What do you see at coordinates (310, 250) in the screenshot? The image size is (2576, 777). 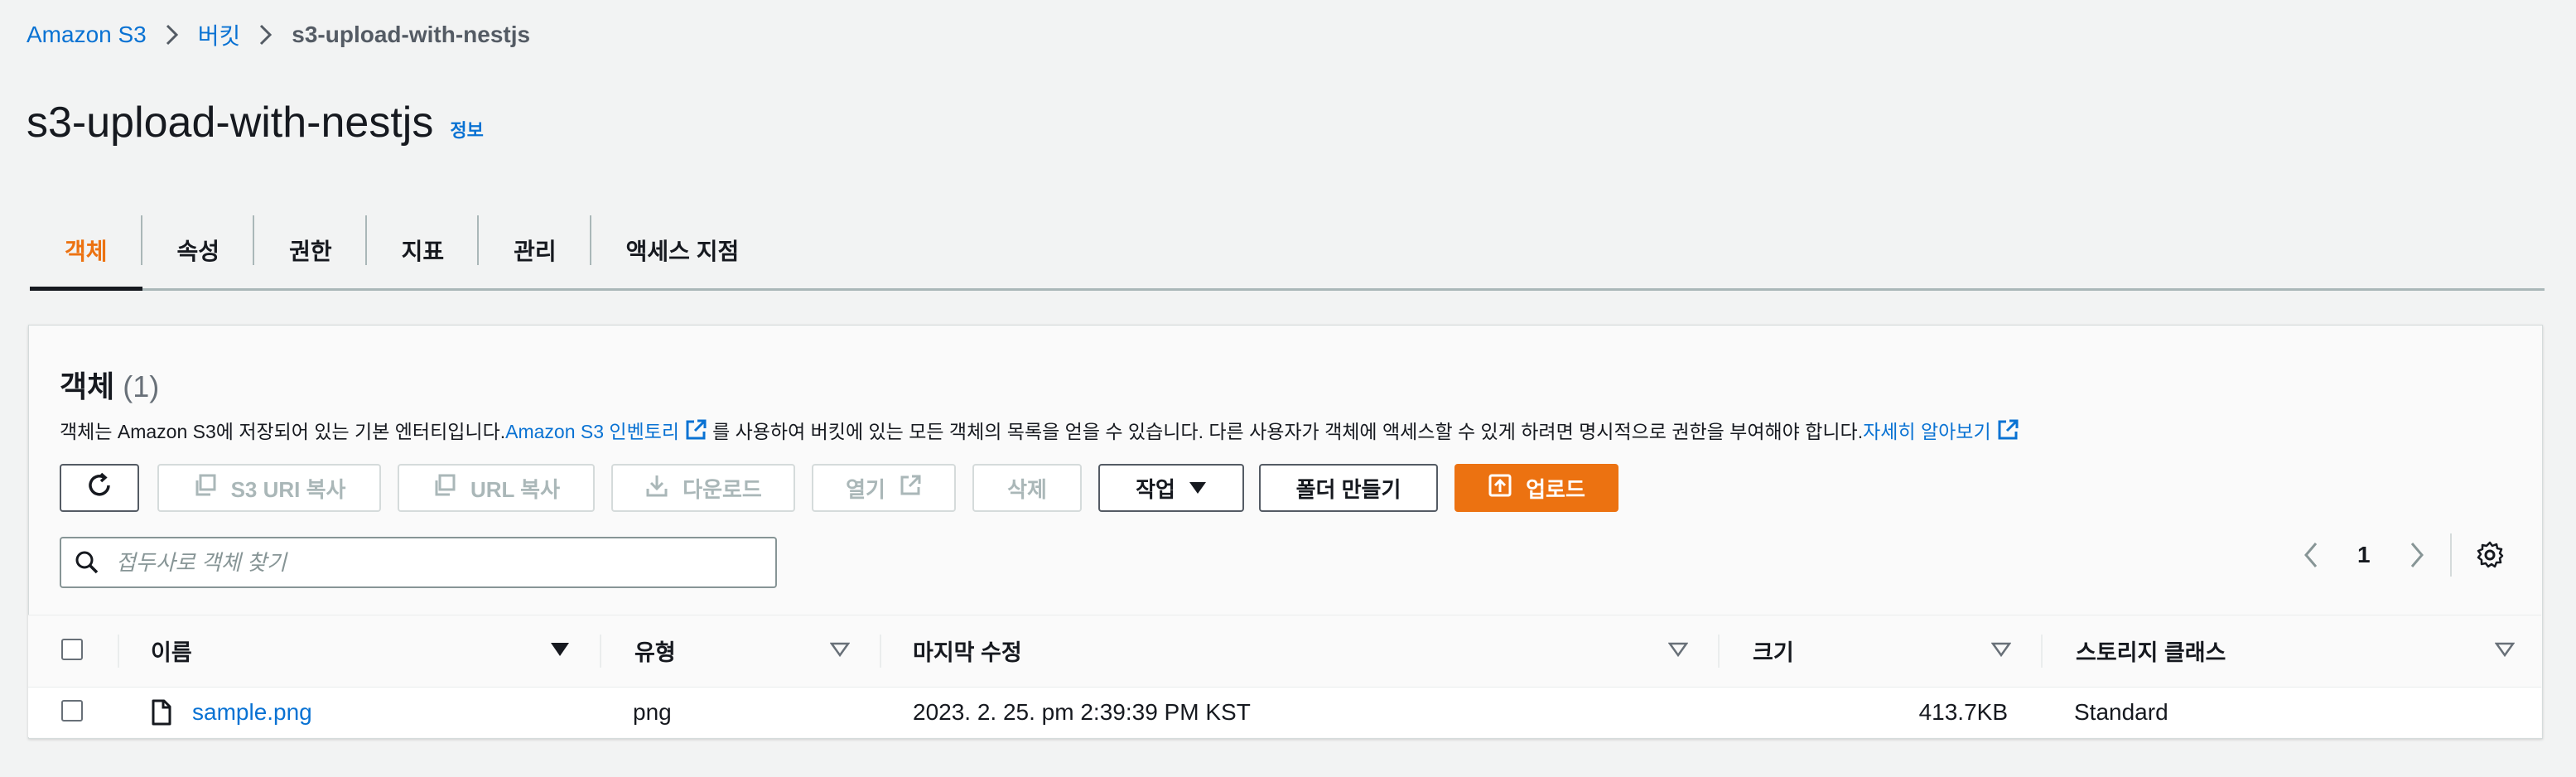 I see `tab-permissions: 권한` at bounding box center [310, 250].